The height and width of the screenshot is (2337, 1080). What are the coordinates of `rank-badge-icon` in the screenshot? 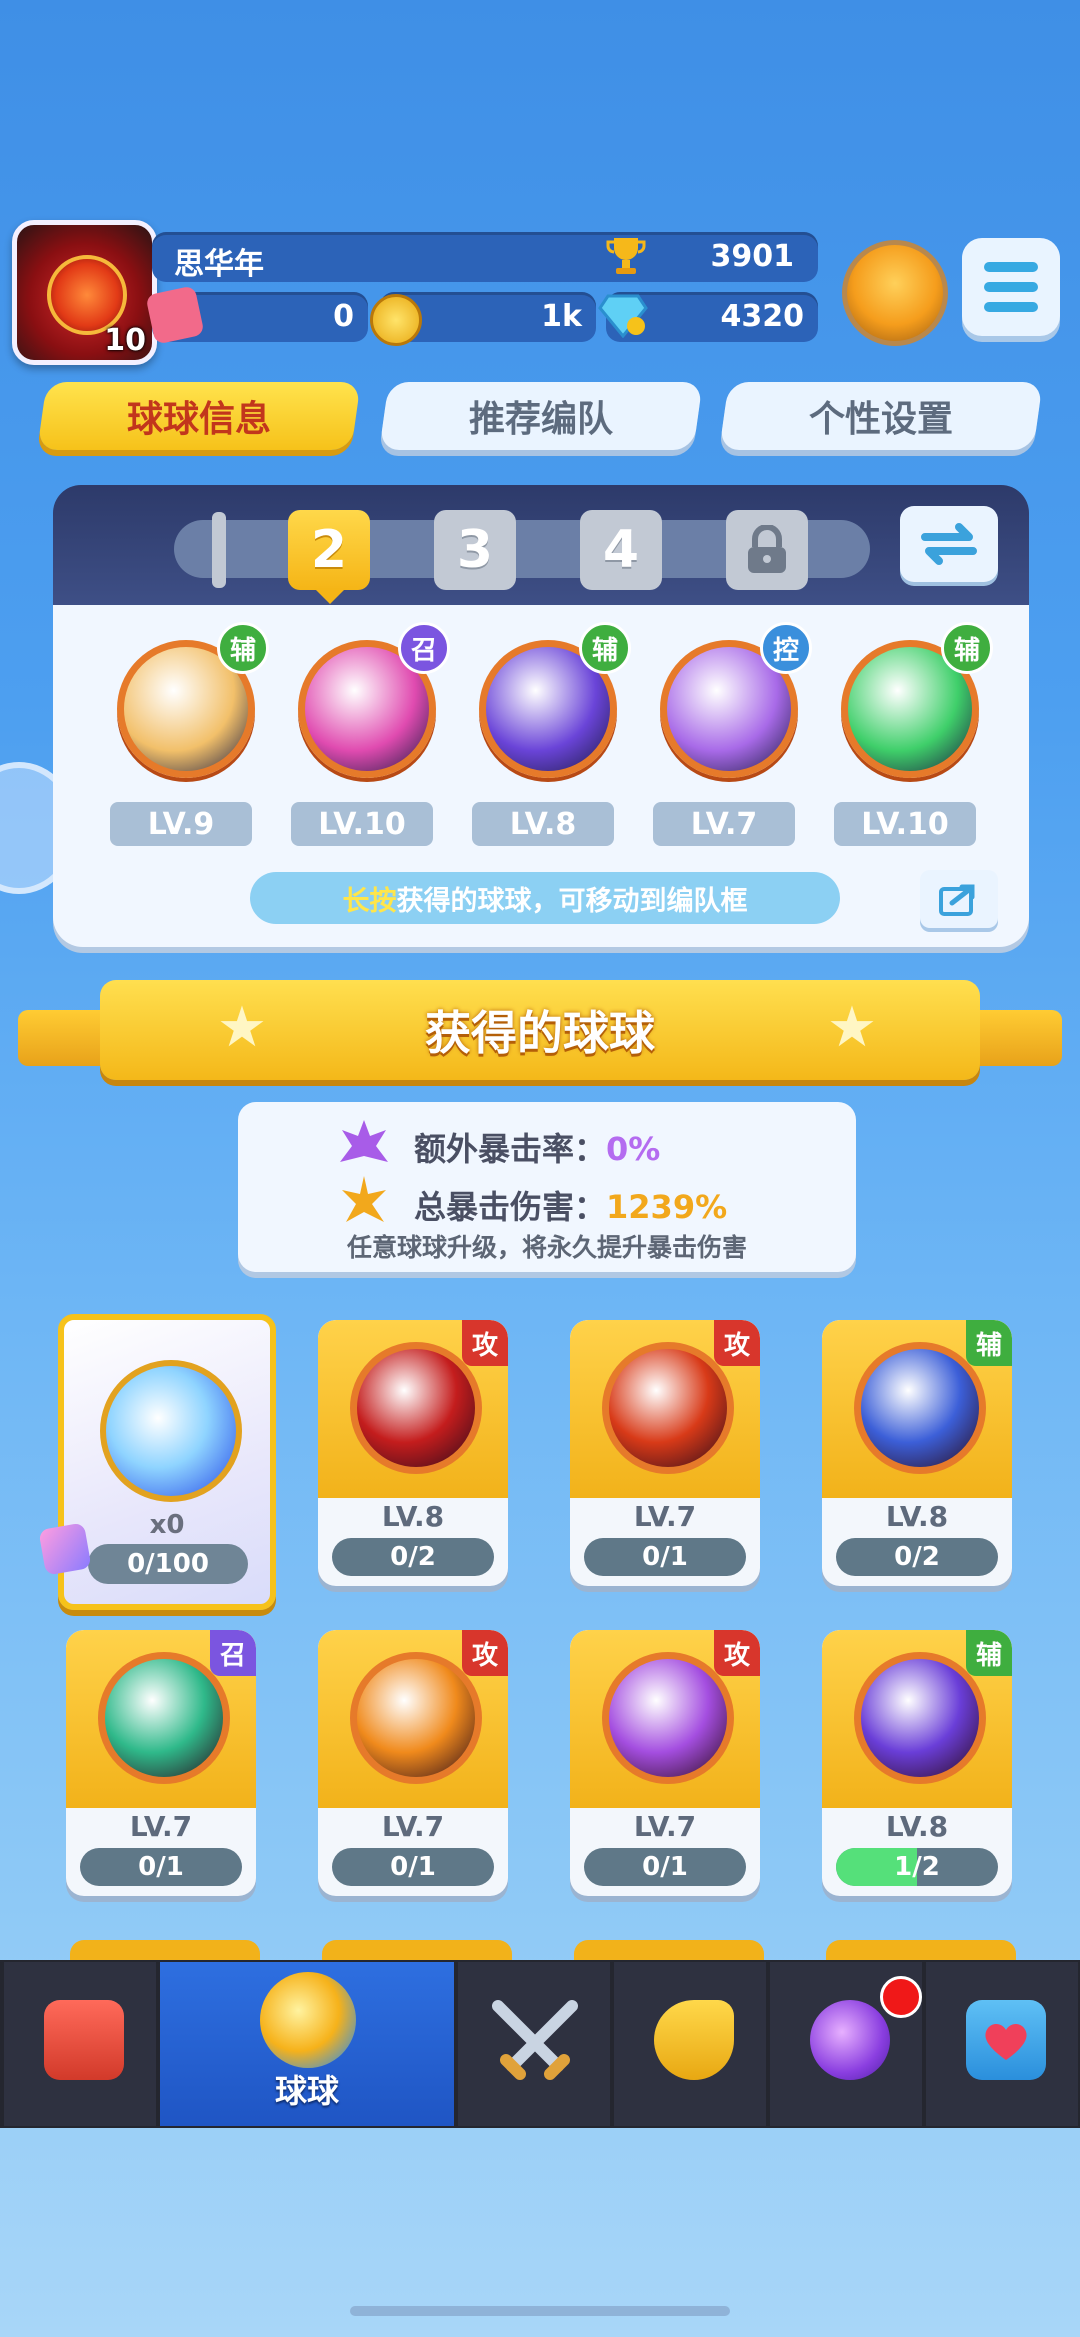 It's located at (895, 293).